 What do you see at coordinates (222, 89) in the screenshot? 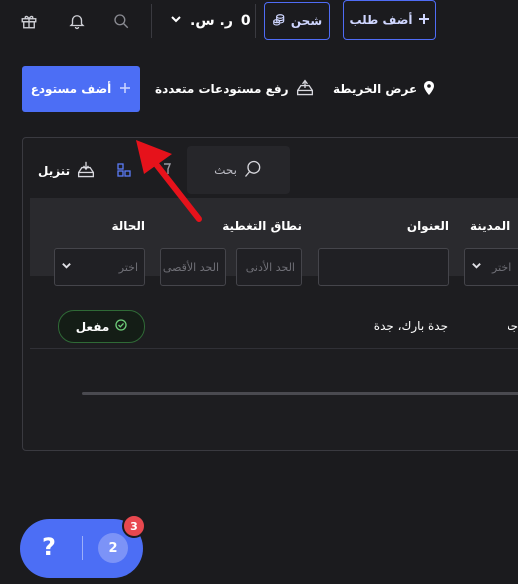
I see `bulk-upload-label: رفع مستودعات متعددة` at bounding box center [222, 89].